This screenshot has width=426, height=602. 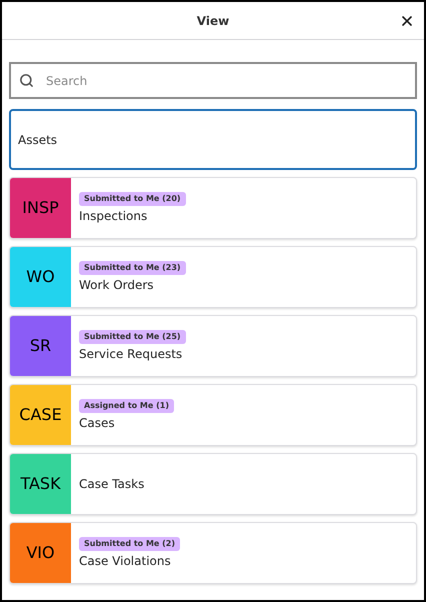 What do you see at coordinates (129, 543) in the screenshot?
I see `status-badge: Submitted to Me (2)` at bounding box center [129, 543].